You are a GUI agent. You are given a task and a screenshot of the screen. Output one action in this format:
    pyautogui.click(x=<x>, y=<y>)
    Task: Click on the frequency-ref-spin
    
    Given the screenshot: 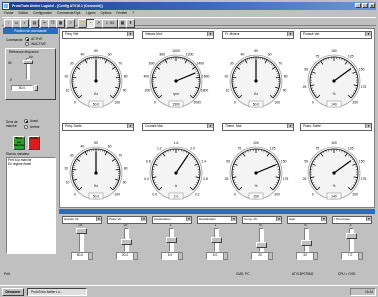 What is the action you would take?
    pyautogui.click(x=36, y=88)
    